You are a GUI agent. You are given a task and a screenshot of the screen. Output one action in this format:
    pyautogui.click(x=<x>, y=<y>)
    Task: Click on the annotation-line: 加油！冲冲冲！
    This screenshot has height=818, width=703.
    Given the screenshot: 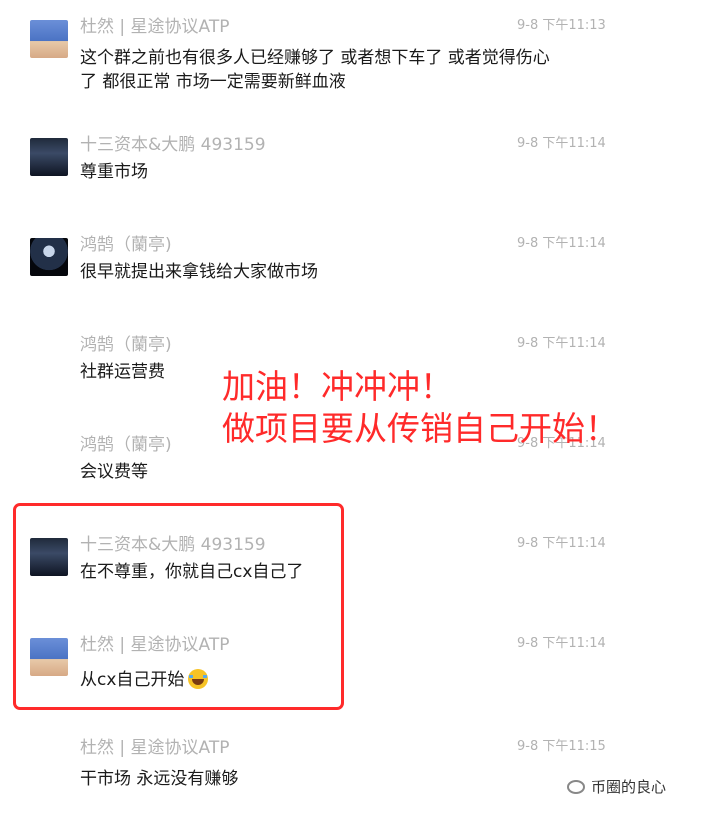 What is the action you would take?
    pyautogui.click(x=337, y=386)
    